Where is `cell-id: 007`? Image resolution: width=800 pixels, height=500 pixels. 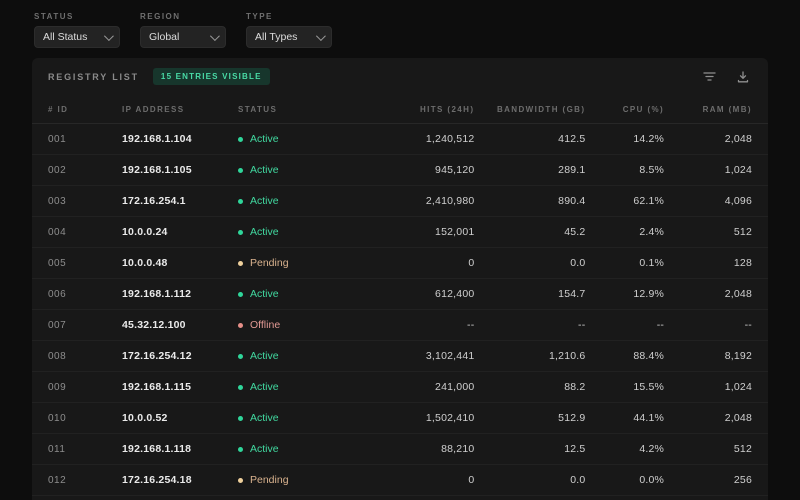
cell-id: 007 is located at coordinates (57, 325).